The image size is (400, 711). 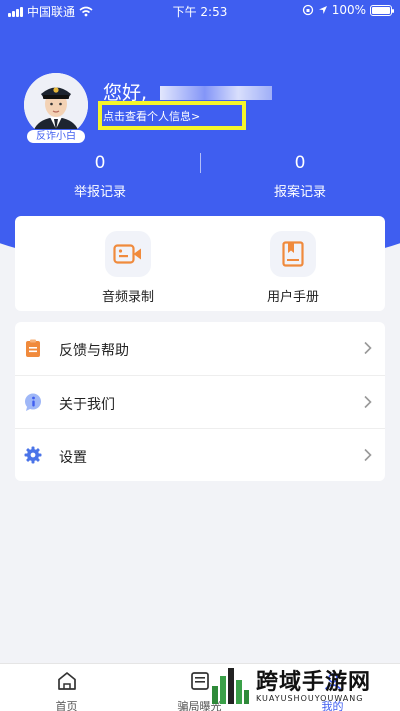 I want to click on battery-percent: 100%, so click(x=348, y=10).